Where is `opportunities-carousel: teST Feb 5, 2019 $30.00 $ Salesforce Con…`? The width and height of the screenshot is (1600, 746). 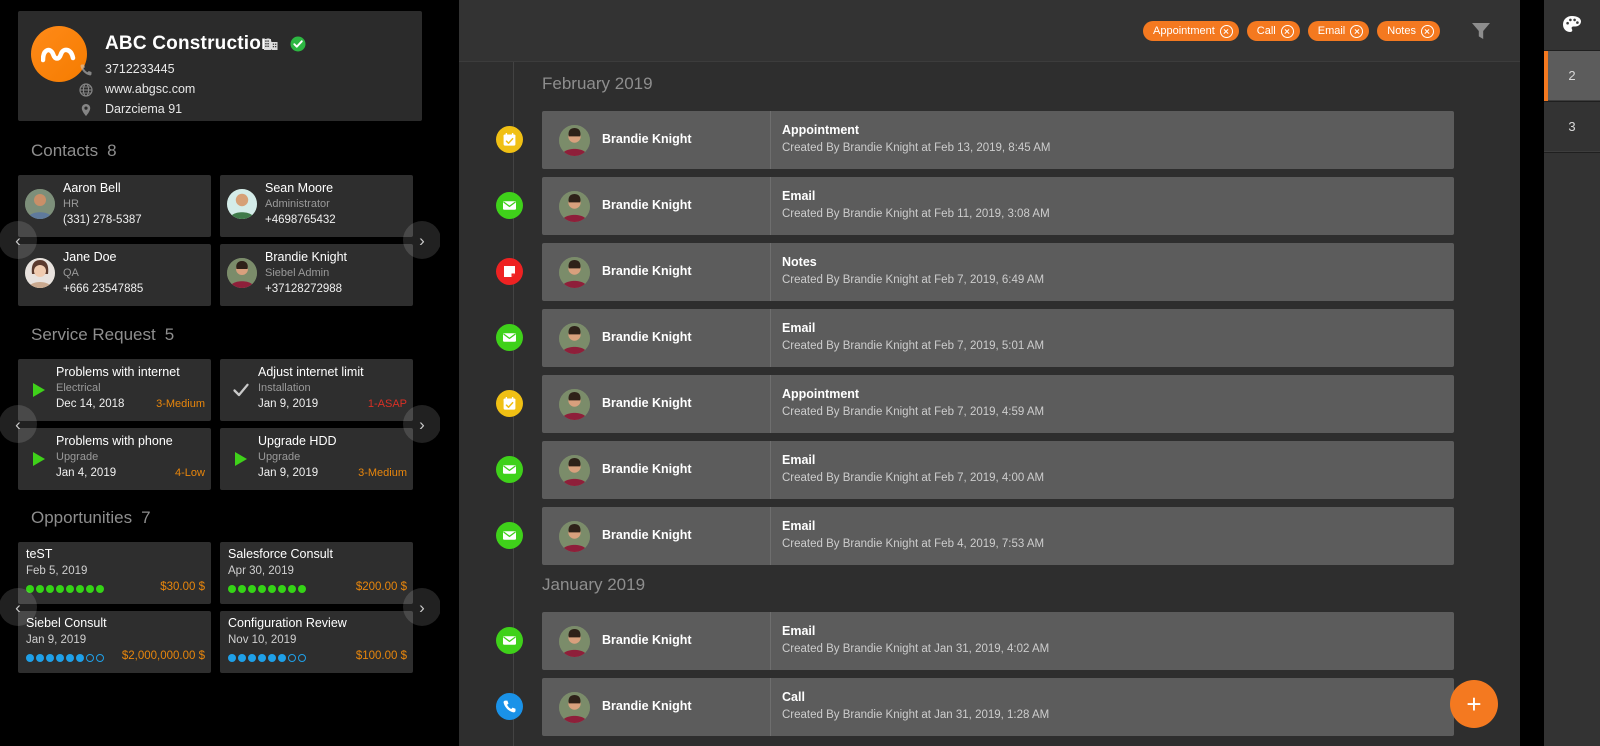
opportunities-carousel: teST Feb 5, 2019 $30.00 $ Salesforce Con… is located at coordinates (220, 607).